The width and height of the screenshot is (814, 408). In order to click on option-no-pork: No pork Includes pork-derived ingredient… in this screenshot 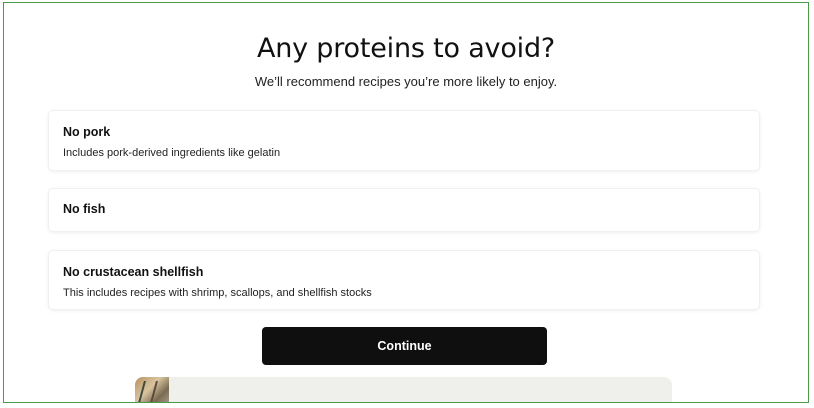, I will do `click(404, 140)`.